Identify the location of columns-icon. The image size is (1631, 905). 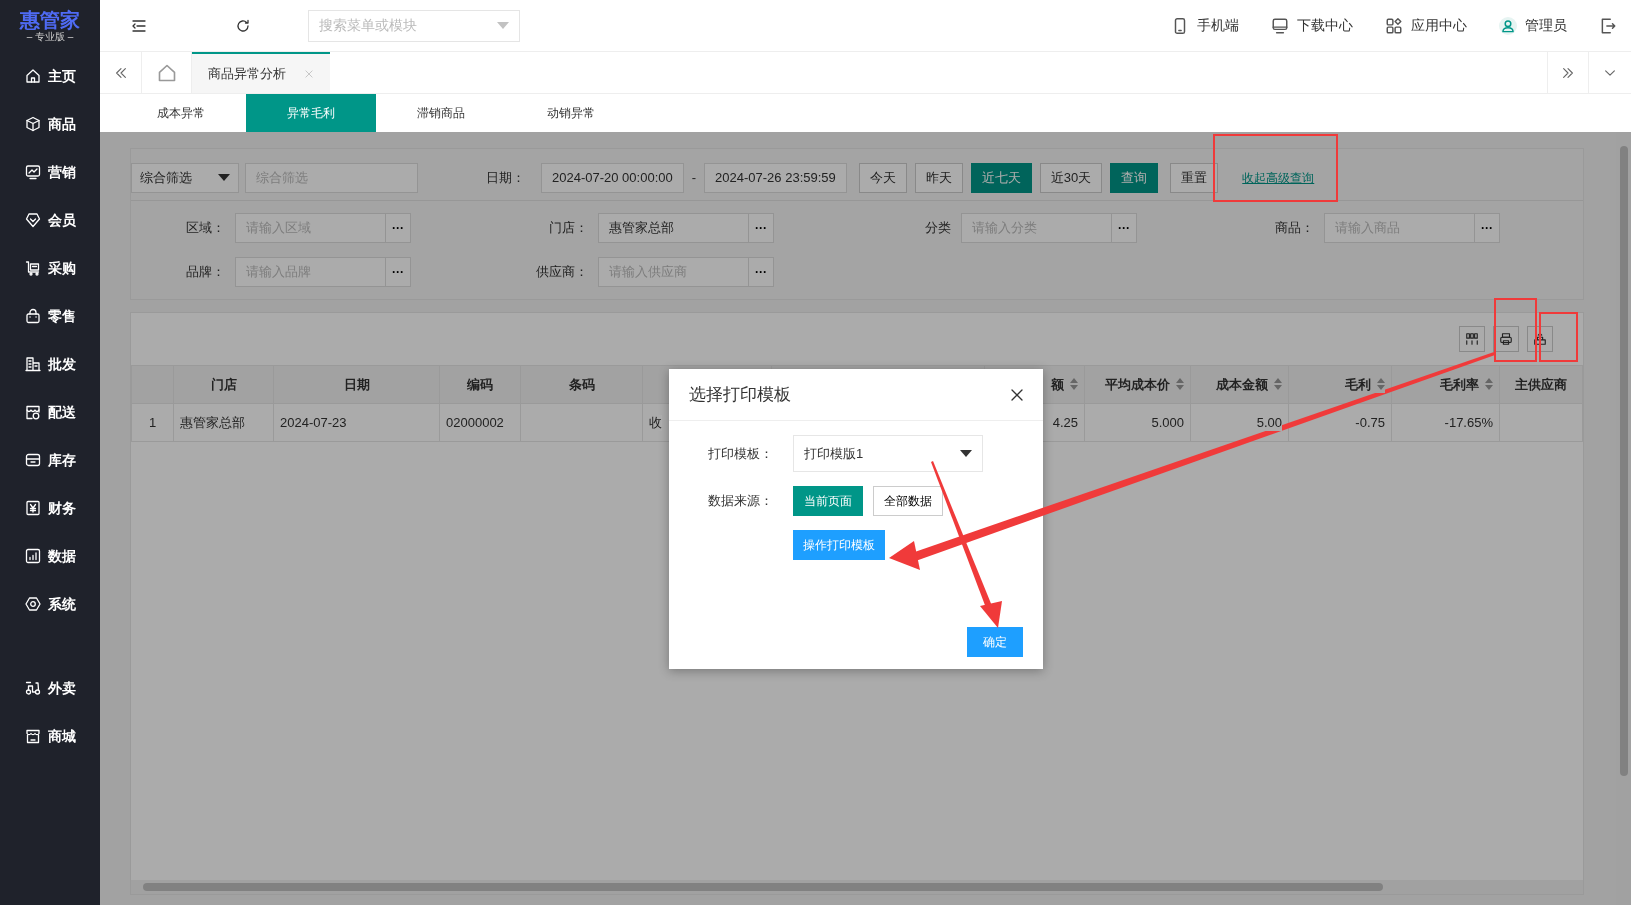
(1472, 339).